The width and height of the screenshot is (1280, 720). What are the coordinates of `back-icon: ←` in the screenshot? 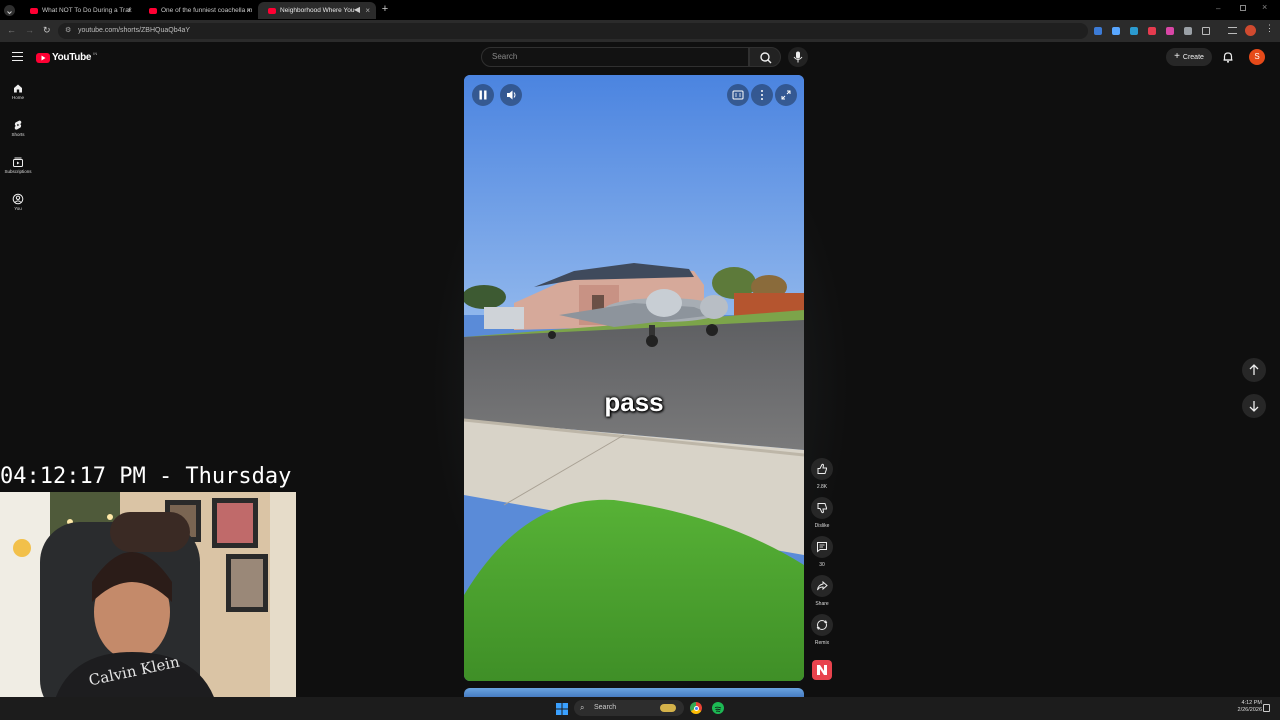 It's located at (11, 30).